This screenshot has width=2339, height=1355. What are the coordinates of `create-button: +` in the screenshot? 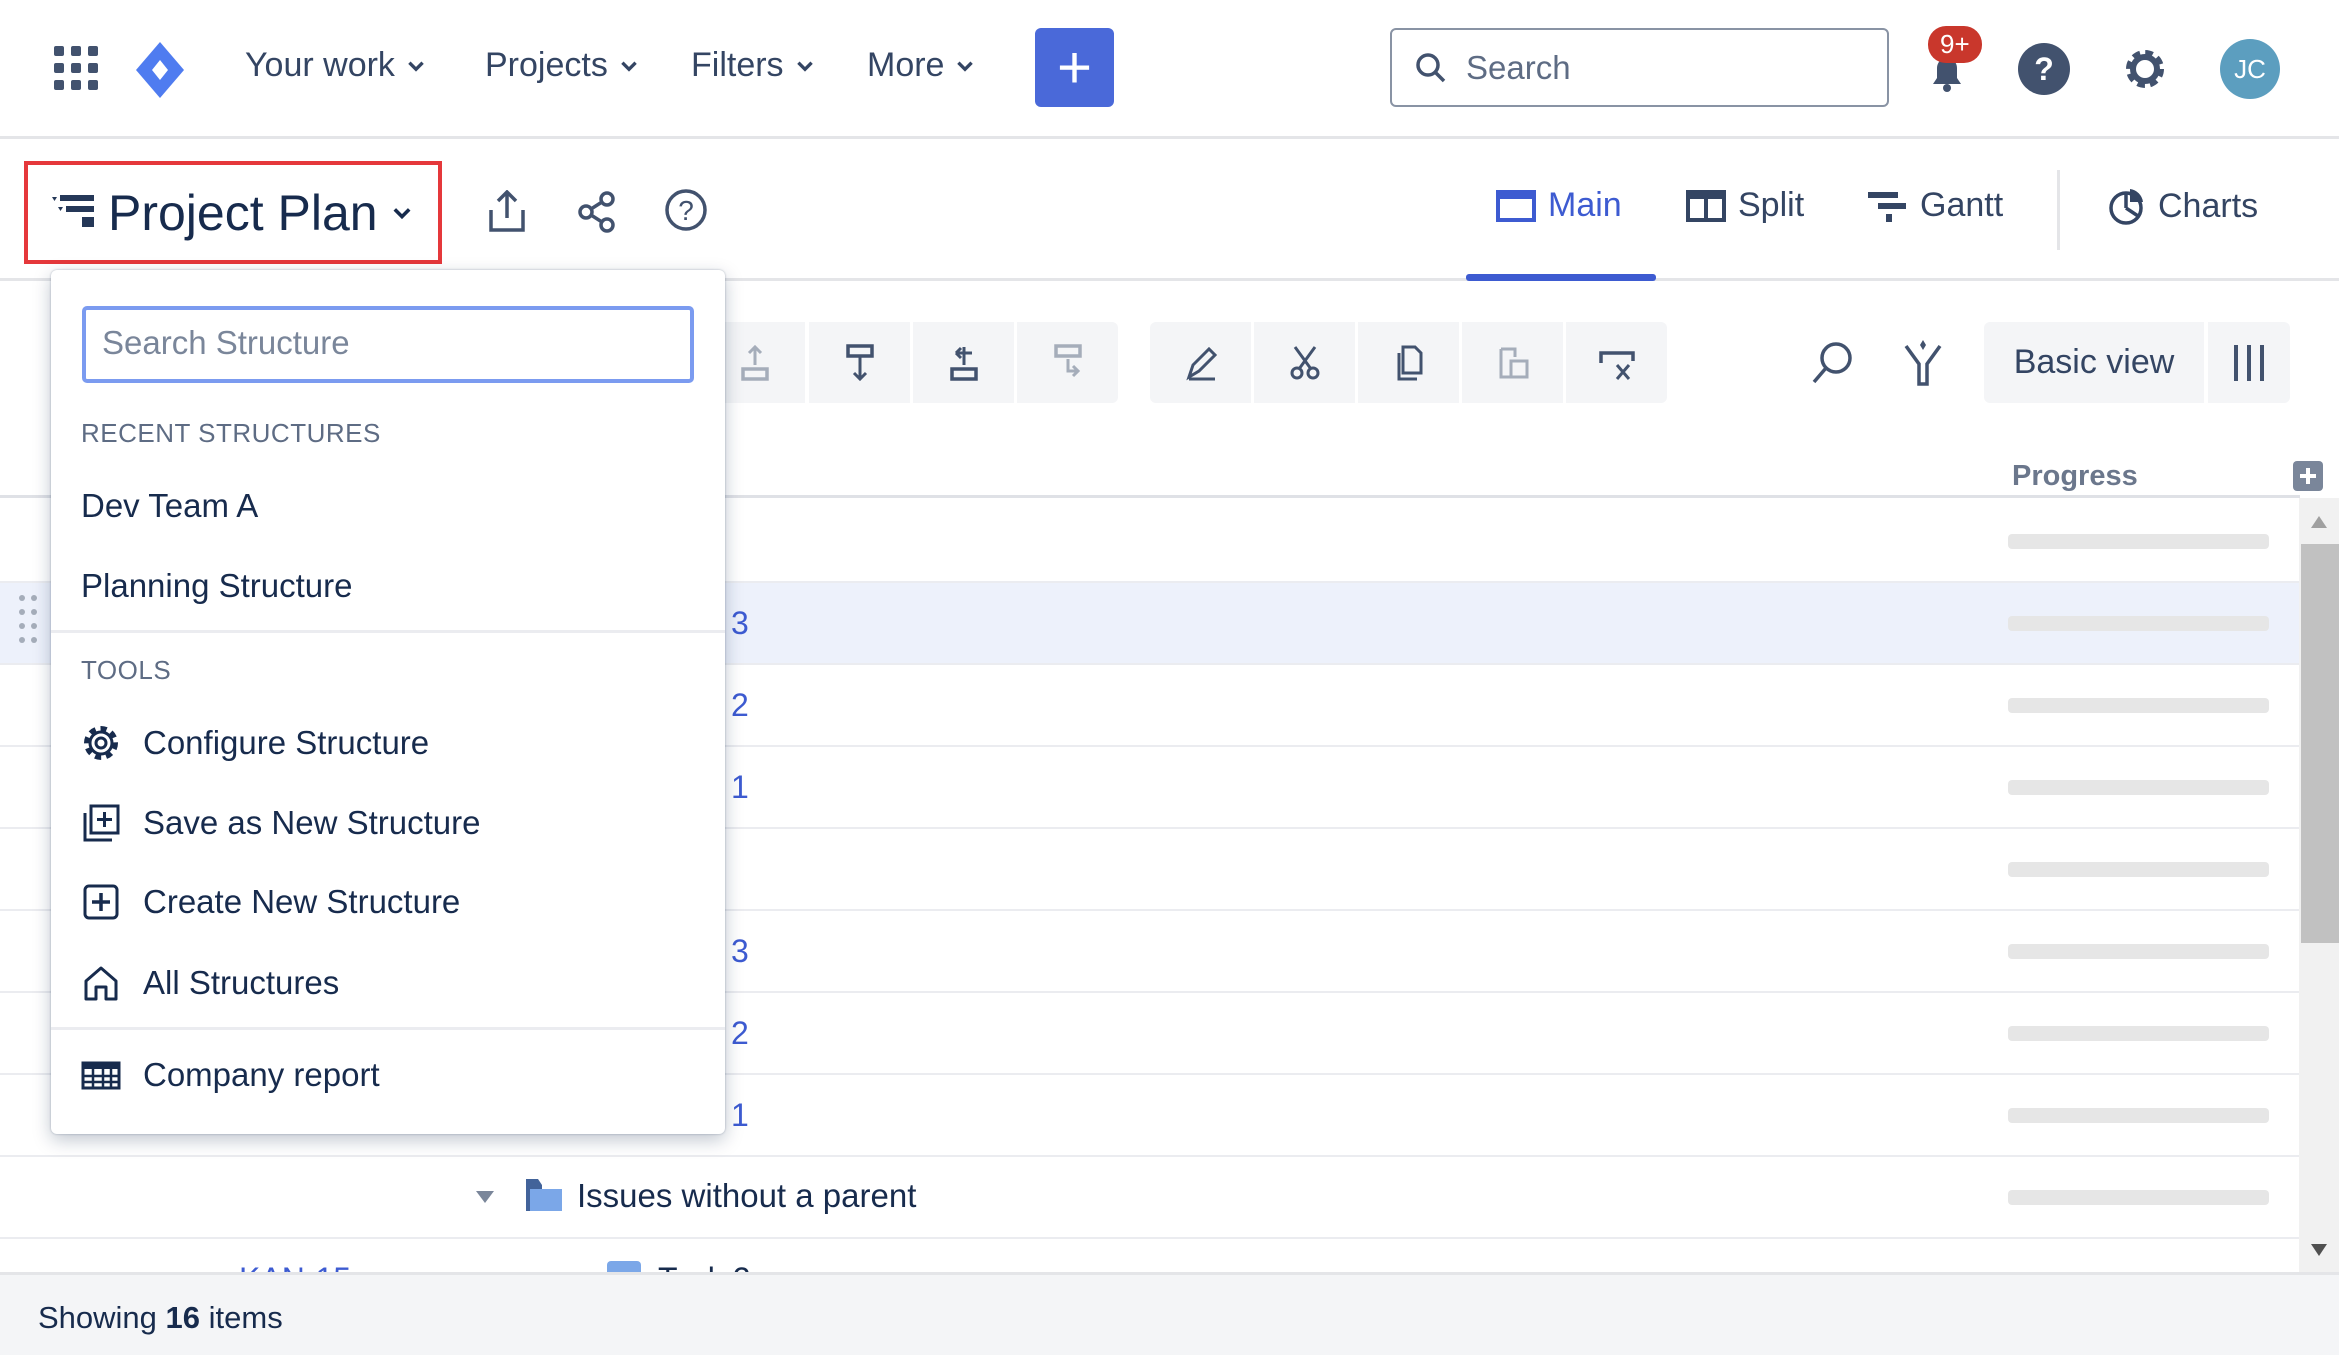 It's located at (1074, 67).